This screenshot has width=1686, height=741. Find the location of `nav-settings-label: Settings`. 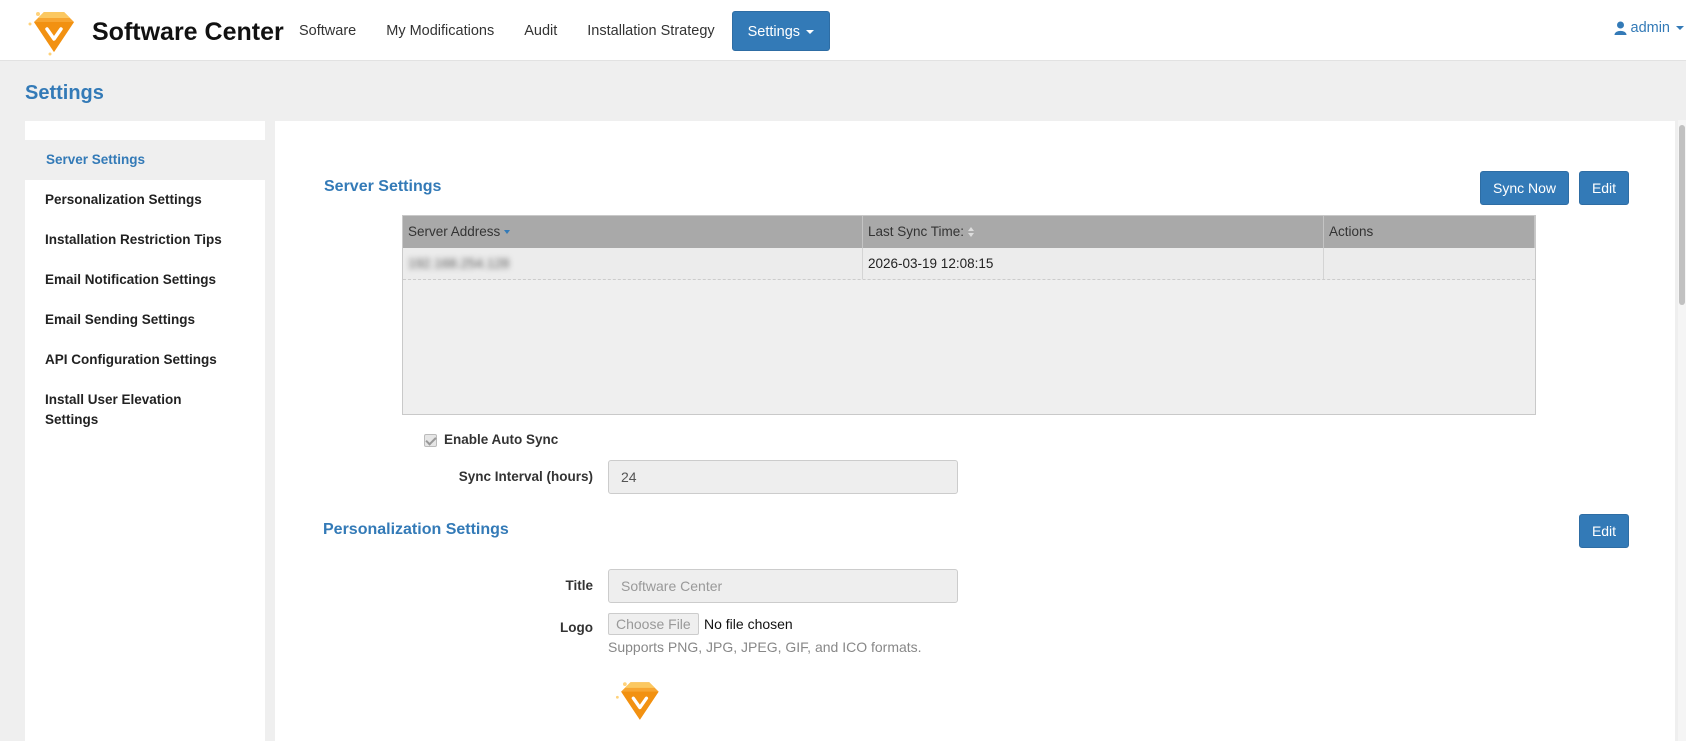

nav-settings-label: Settings is located at coordinates (774, 32).